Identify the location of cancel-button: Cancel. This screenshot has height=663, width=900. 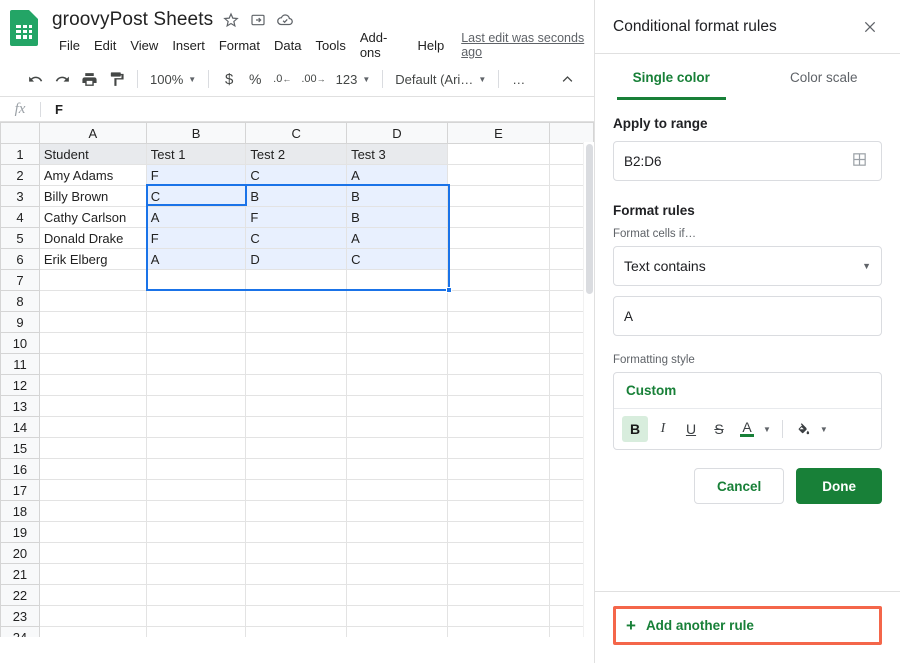
(739, 486).